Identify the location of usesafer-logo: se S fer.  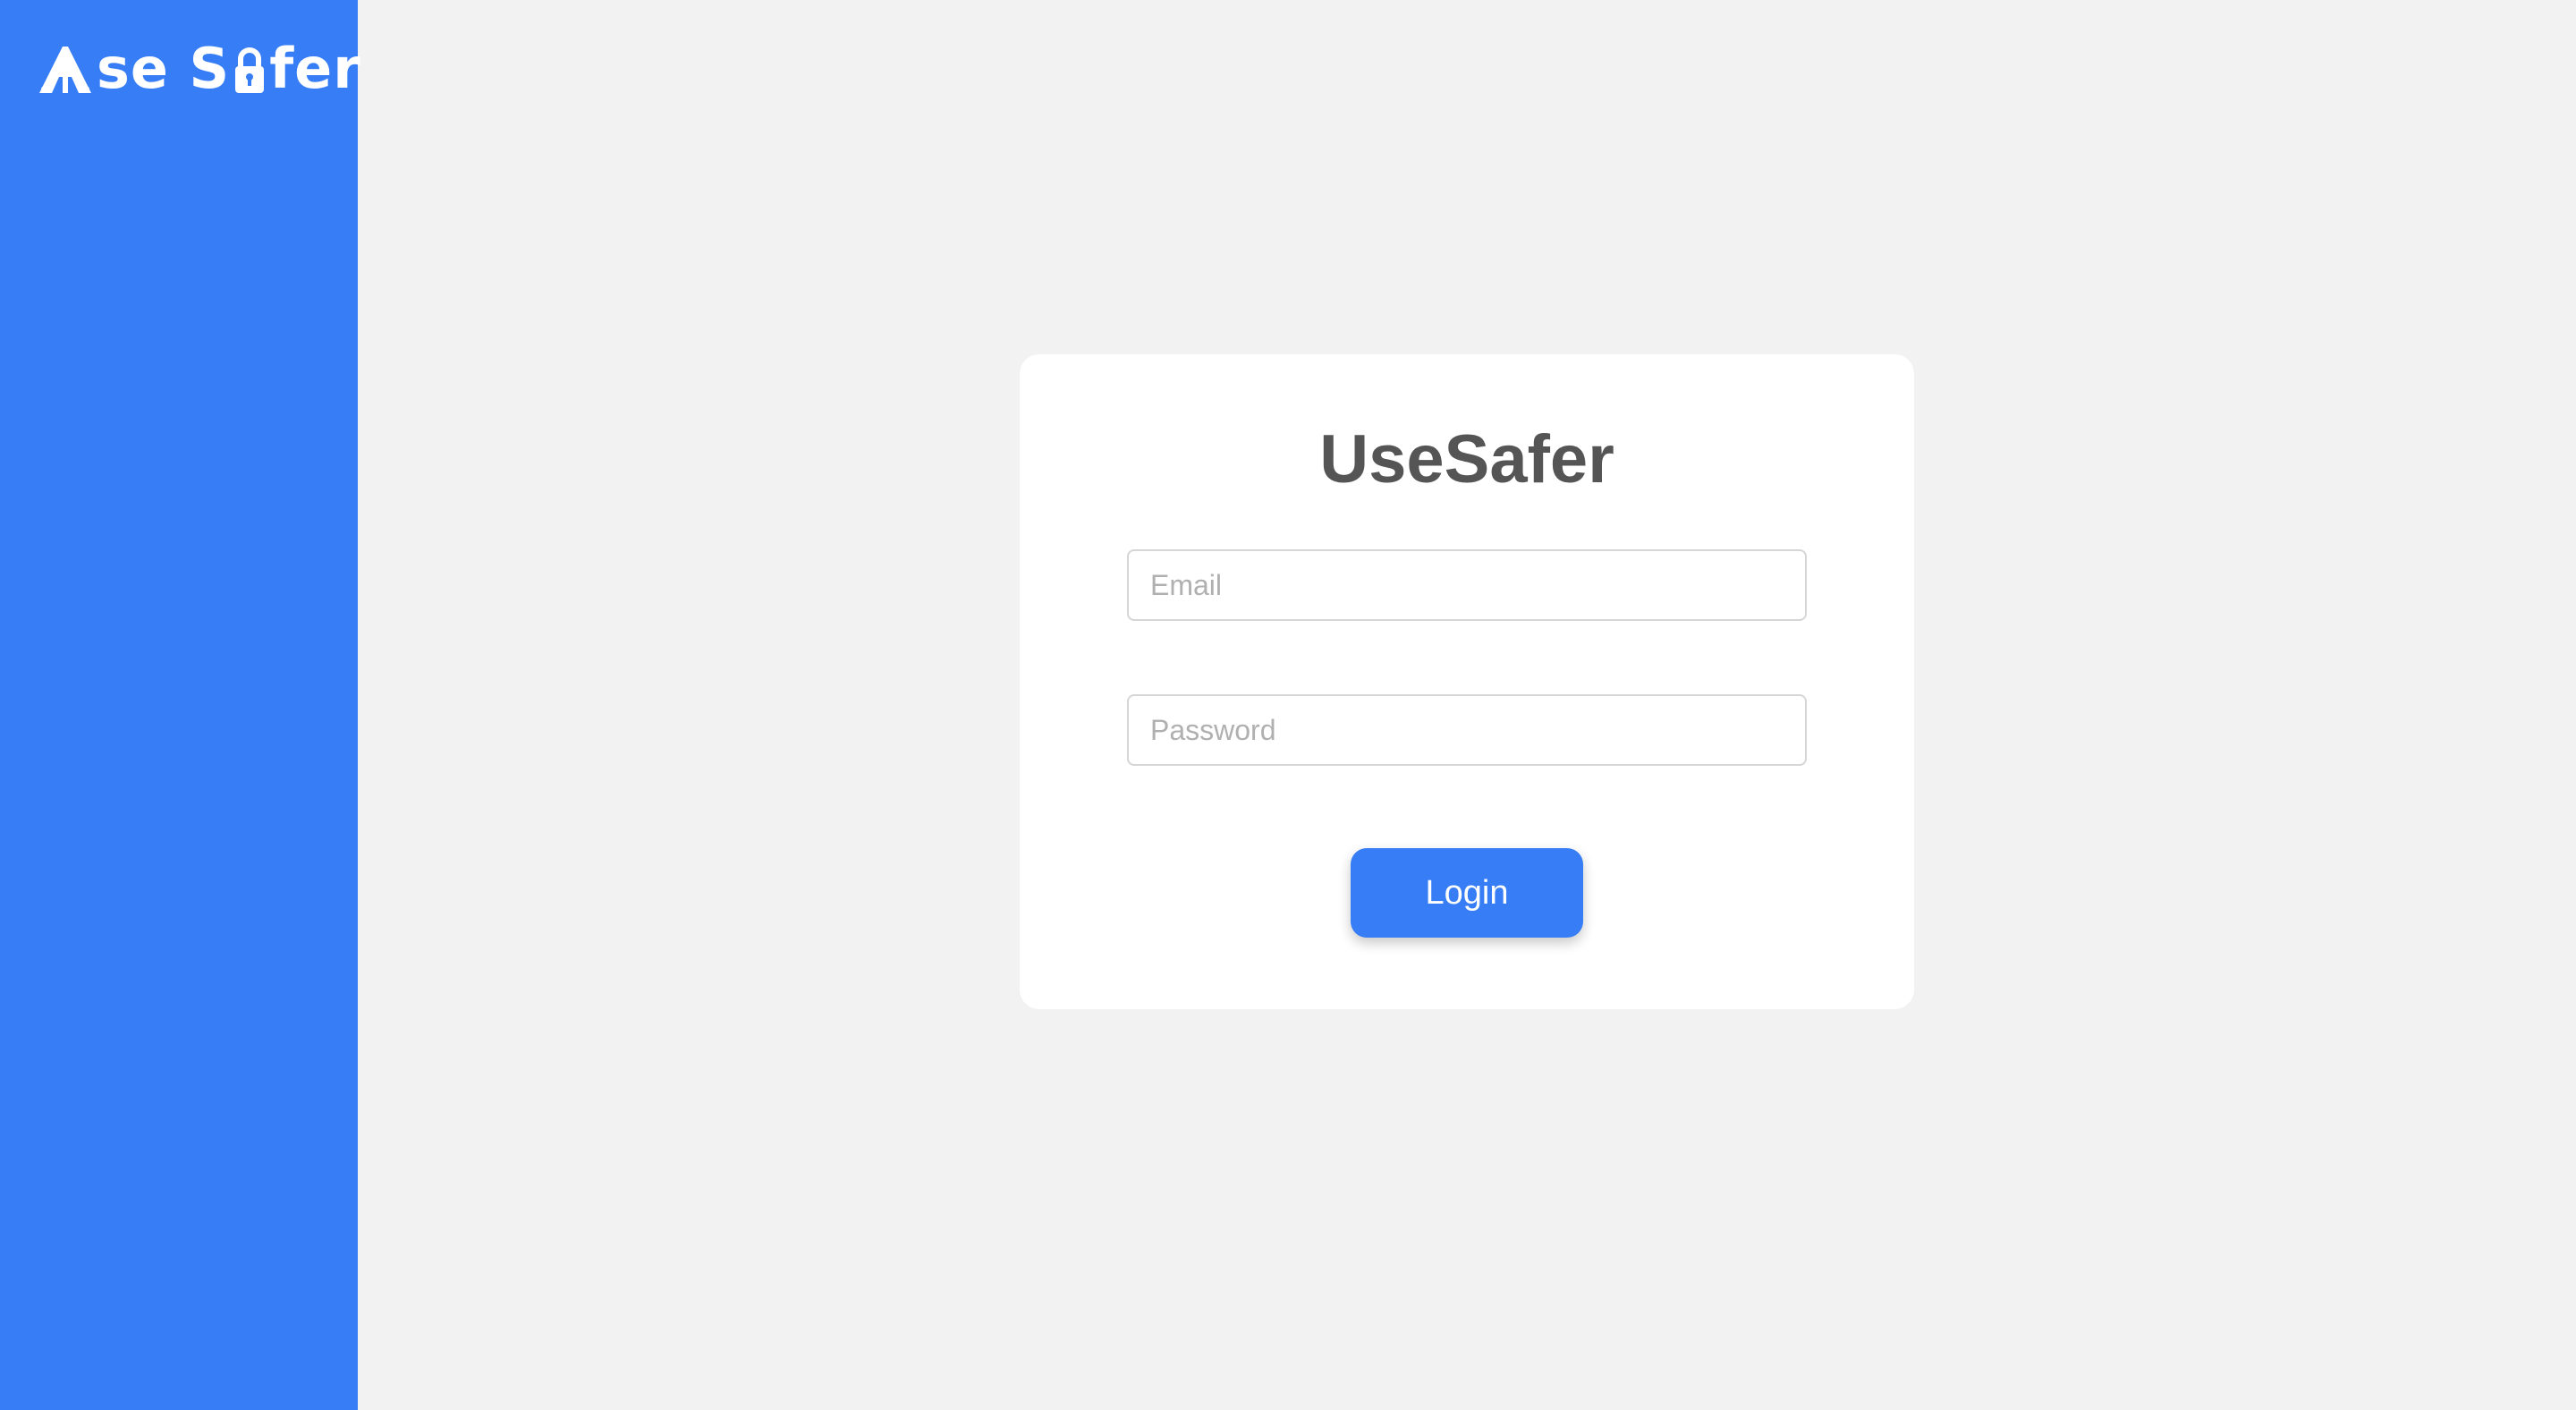
(198, 69).